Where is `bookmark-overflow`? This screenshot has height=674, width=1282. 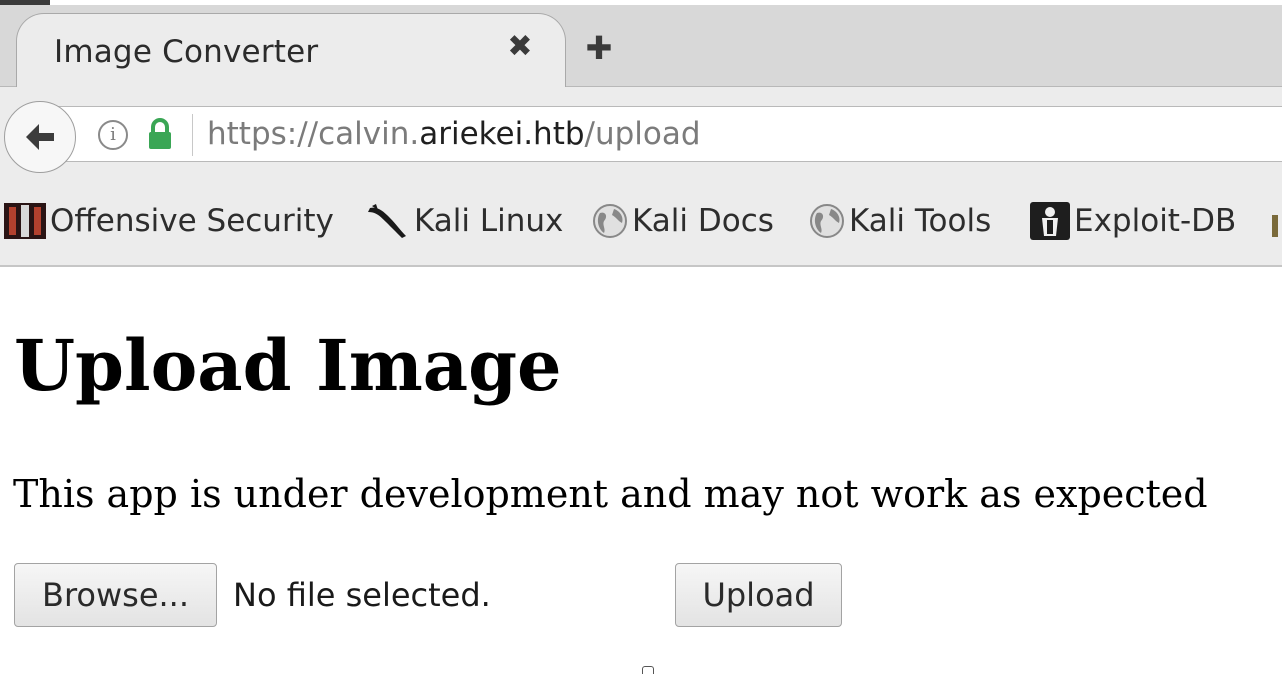 bookmark-overflow is located at coordinates (1275, 226).